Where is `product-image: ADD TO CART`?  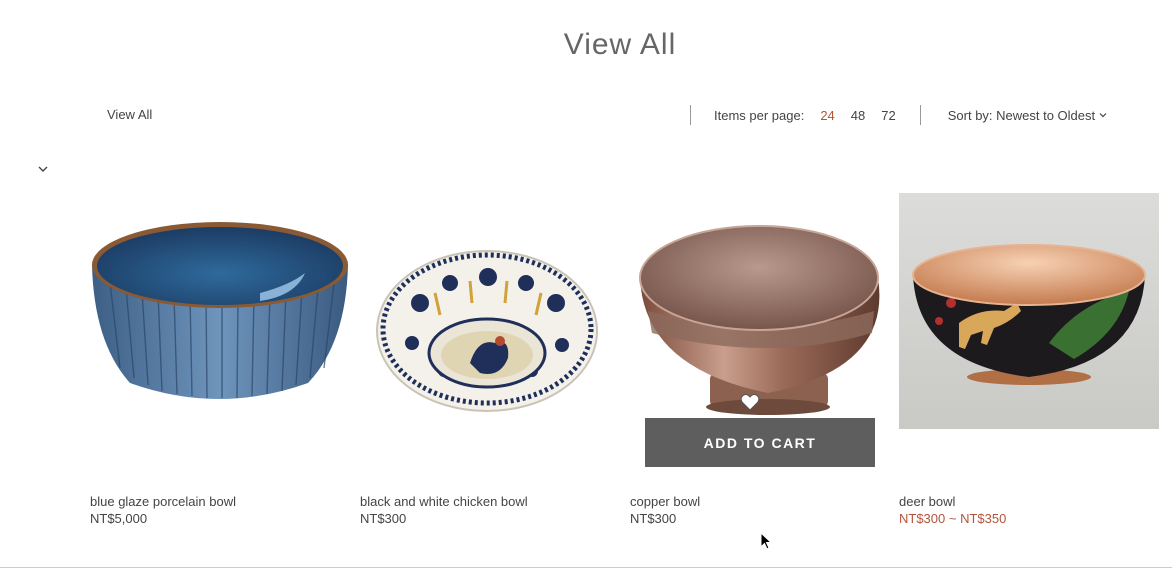 product-image: ADD TO CART is located at coordinates (761, 330).